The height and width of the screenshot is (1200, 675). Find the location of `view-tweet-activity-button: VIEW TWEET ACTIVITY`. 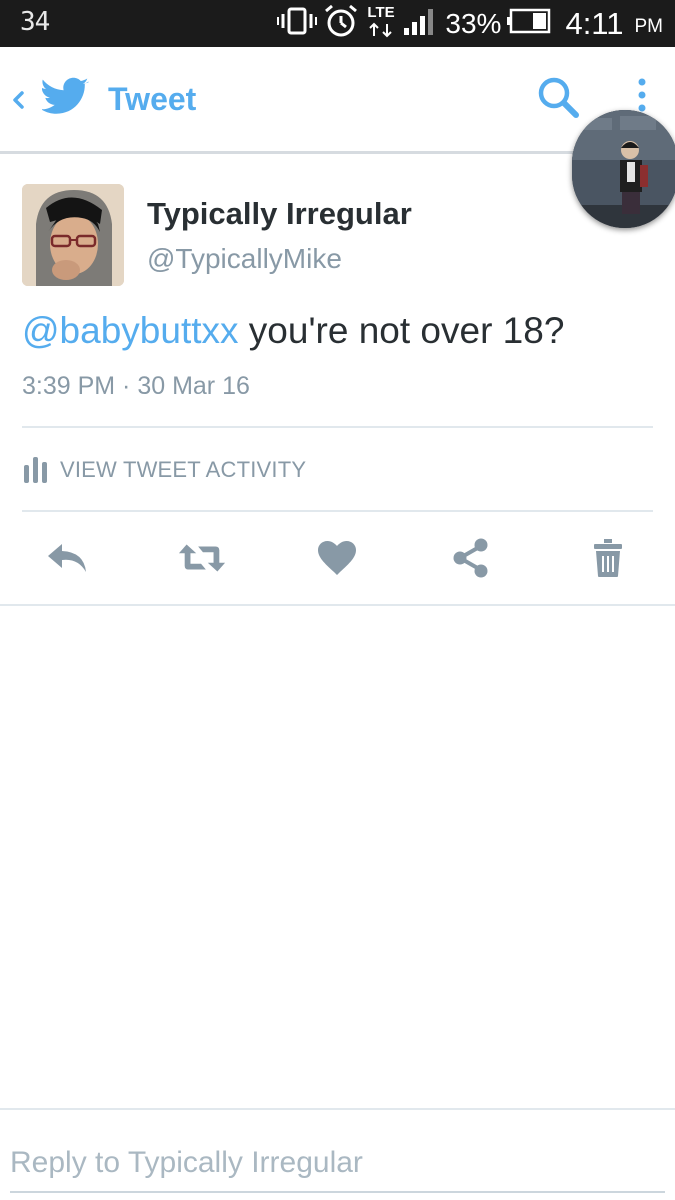

view-tweet-activity-button: VIEW TWEET ACTIVITY is located at coordinates (222, 470).